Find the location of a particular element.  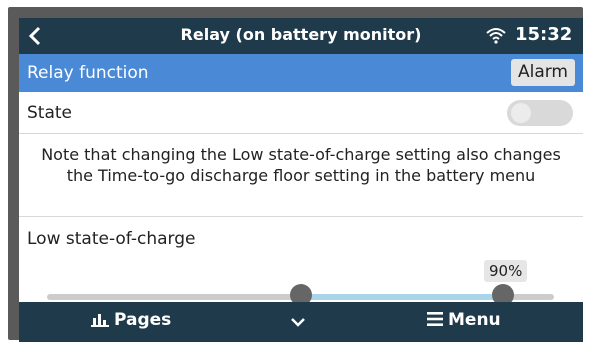

slider-range-fill is located at coordinates (402, 297).